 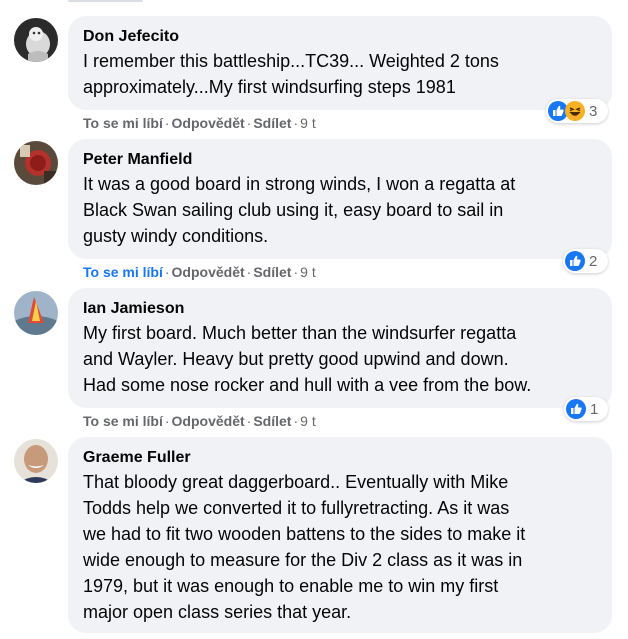 I want to click on comment-author: Graeme Fuller, so click(x=339, y=458).